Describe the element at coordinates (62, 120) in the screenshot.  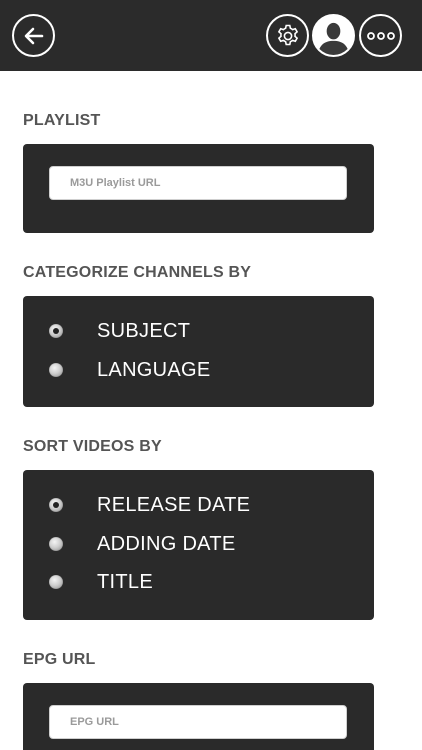
I see `playlist-section-title: PLAYLIST` at that location.